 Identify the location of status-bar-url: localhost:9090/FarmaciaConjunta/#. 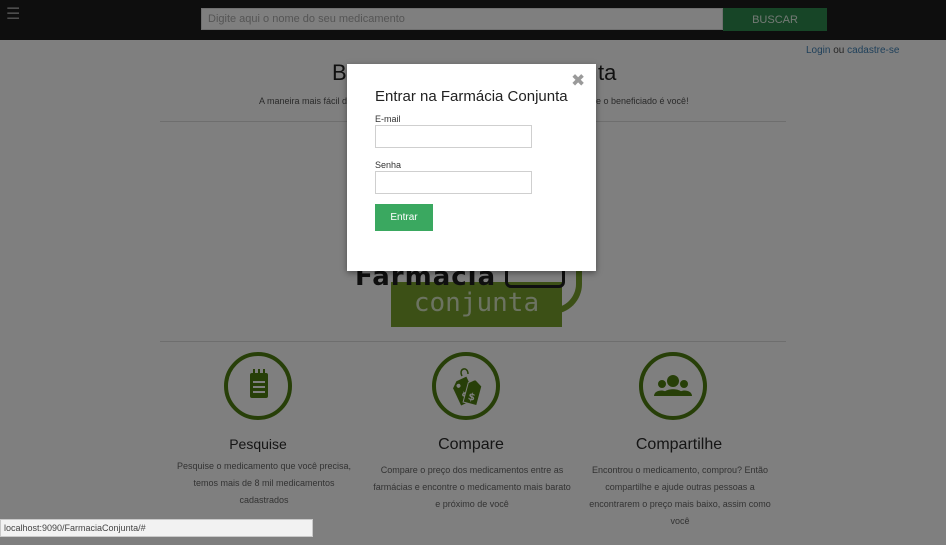
(156, 528).